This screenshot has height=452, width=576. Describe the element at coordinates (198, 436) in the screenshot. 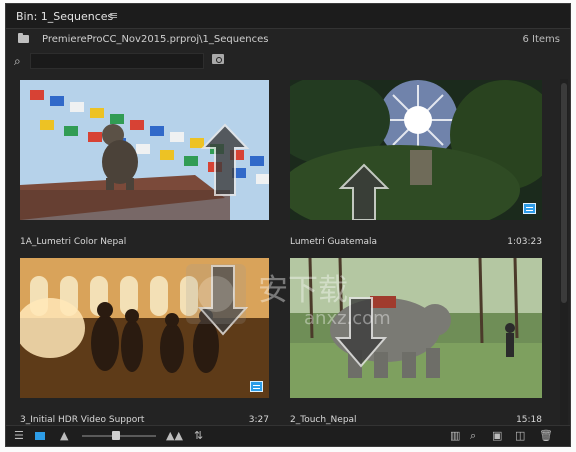

I see `sort-icon: ⇅` at that location.